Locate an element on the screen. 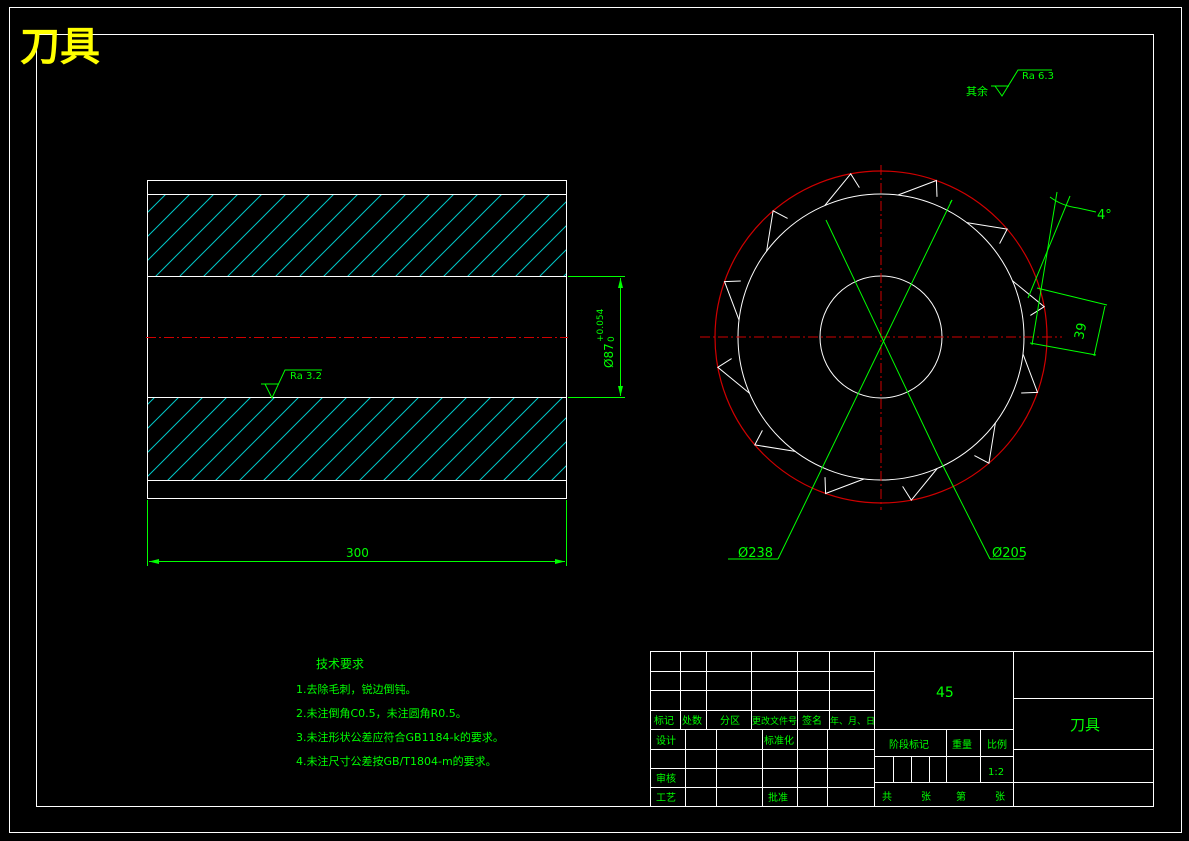 The image size is (1189, 841). bore-dim-text: Ø87 is located at coordinates (609, 355).